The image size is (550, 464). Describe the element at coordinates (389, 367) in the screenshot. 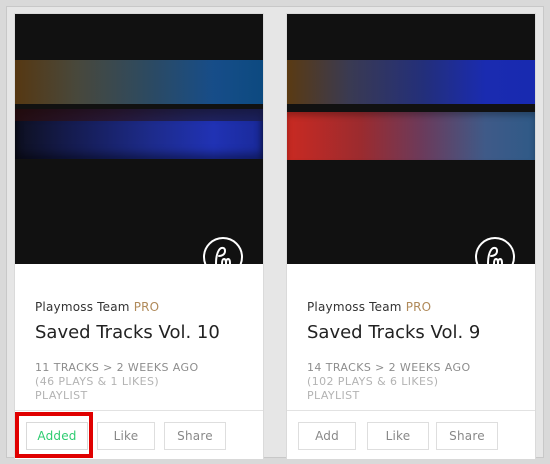

I see `track-count: 14 TRACKS > 2 WEEKS AGO` at that location.